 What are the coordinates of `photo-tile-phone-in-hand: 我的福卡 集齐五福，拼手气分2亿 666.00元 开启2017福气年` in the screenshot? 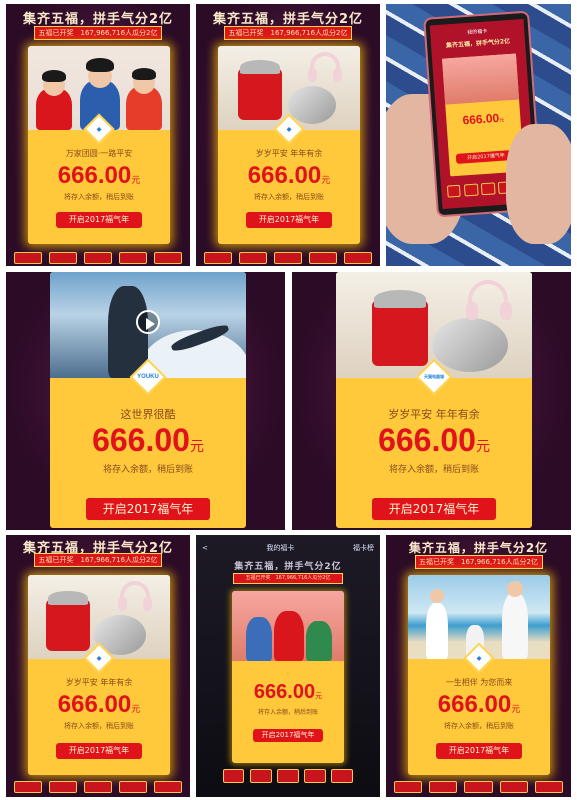 It's located at (478, 135).